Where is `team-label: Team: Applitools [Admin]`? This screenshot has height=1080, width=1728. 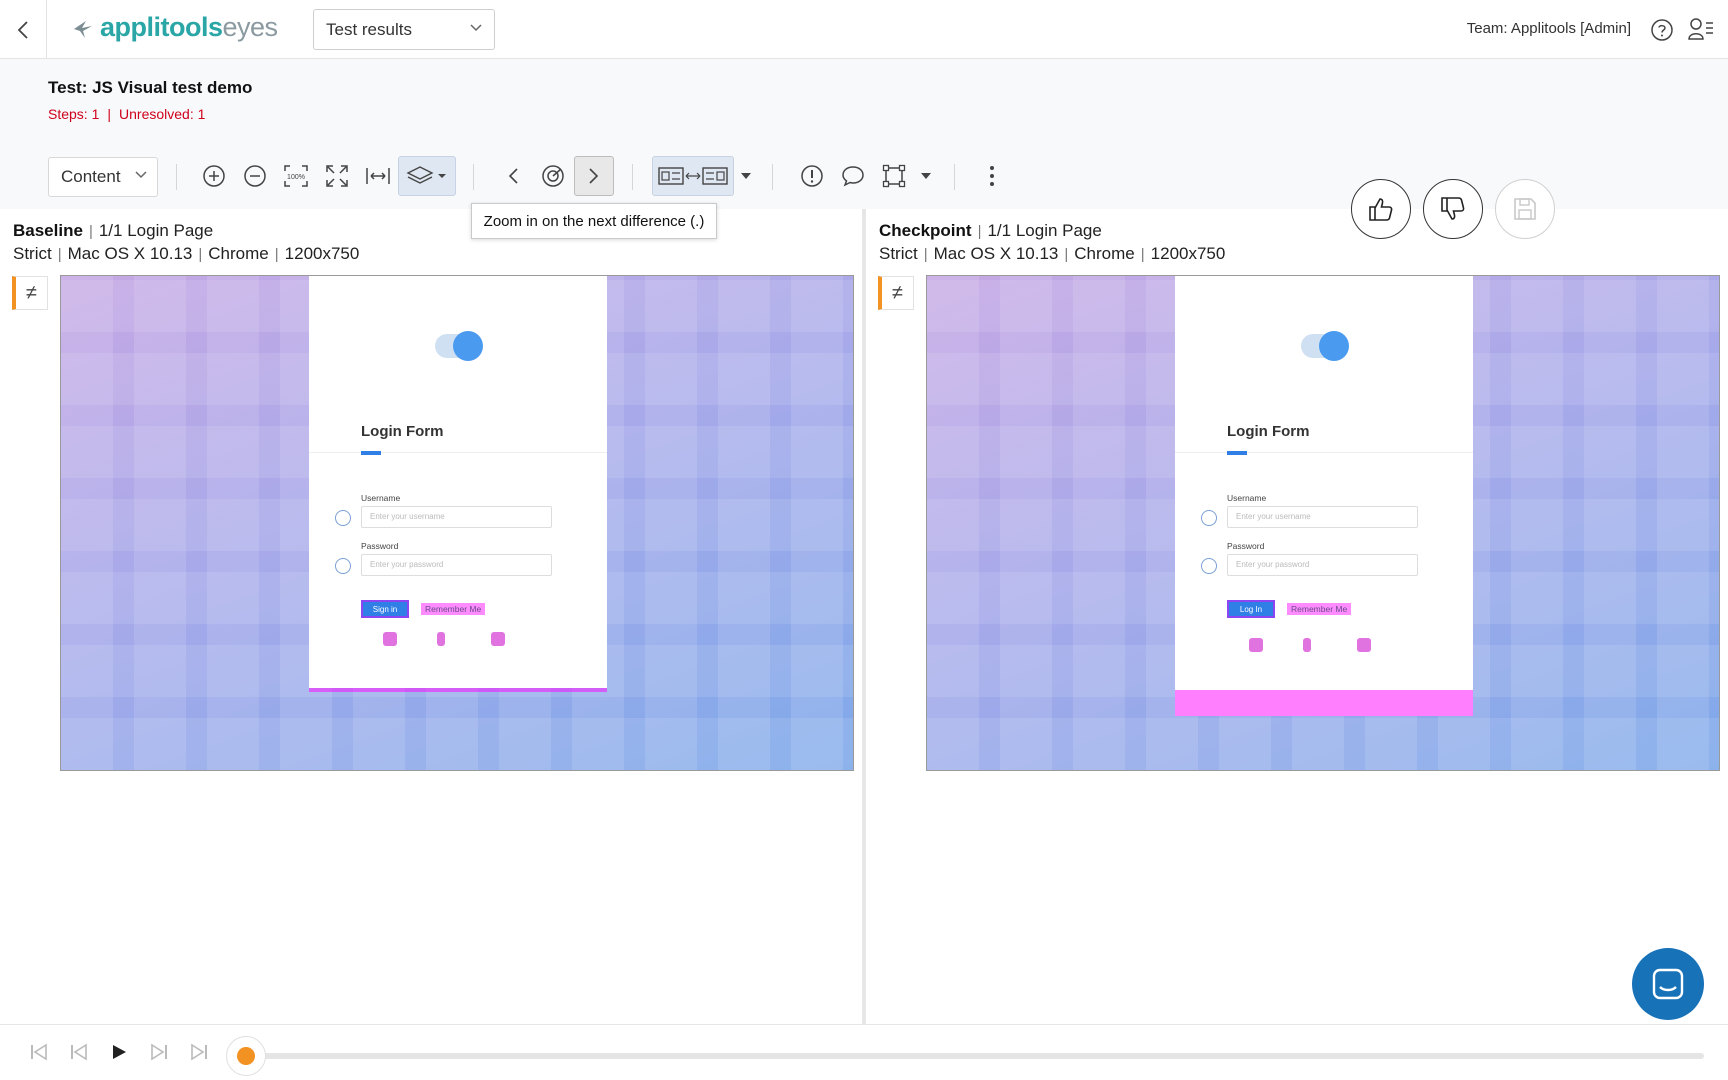 team-label: Team: Applitools [Admin] is located at coordinates (1549, 28).